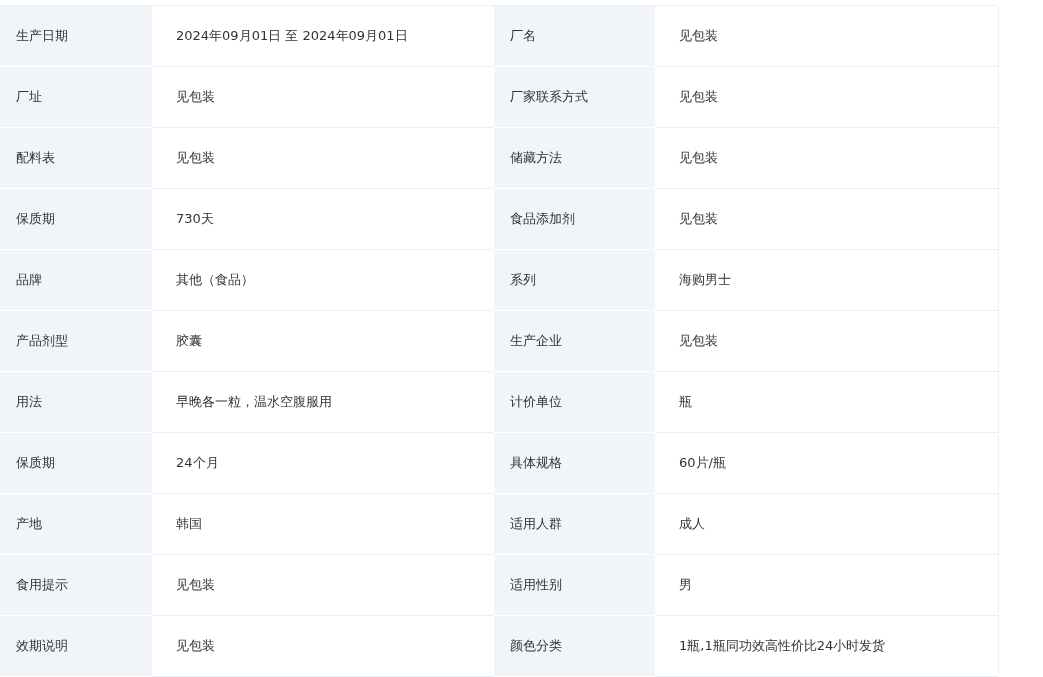 This screenshot has width=1043, height=677. Describe the element at coordinates (574, 36) in the screenshot. I see `spec-label: 厂名` at that location.